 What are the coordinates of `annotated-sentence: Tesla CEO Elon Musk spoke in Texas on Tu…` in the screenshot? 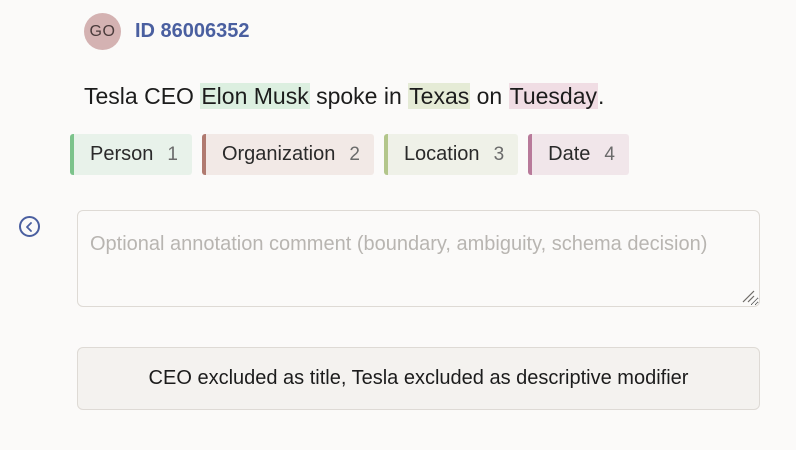 It's located at (344, 96).